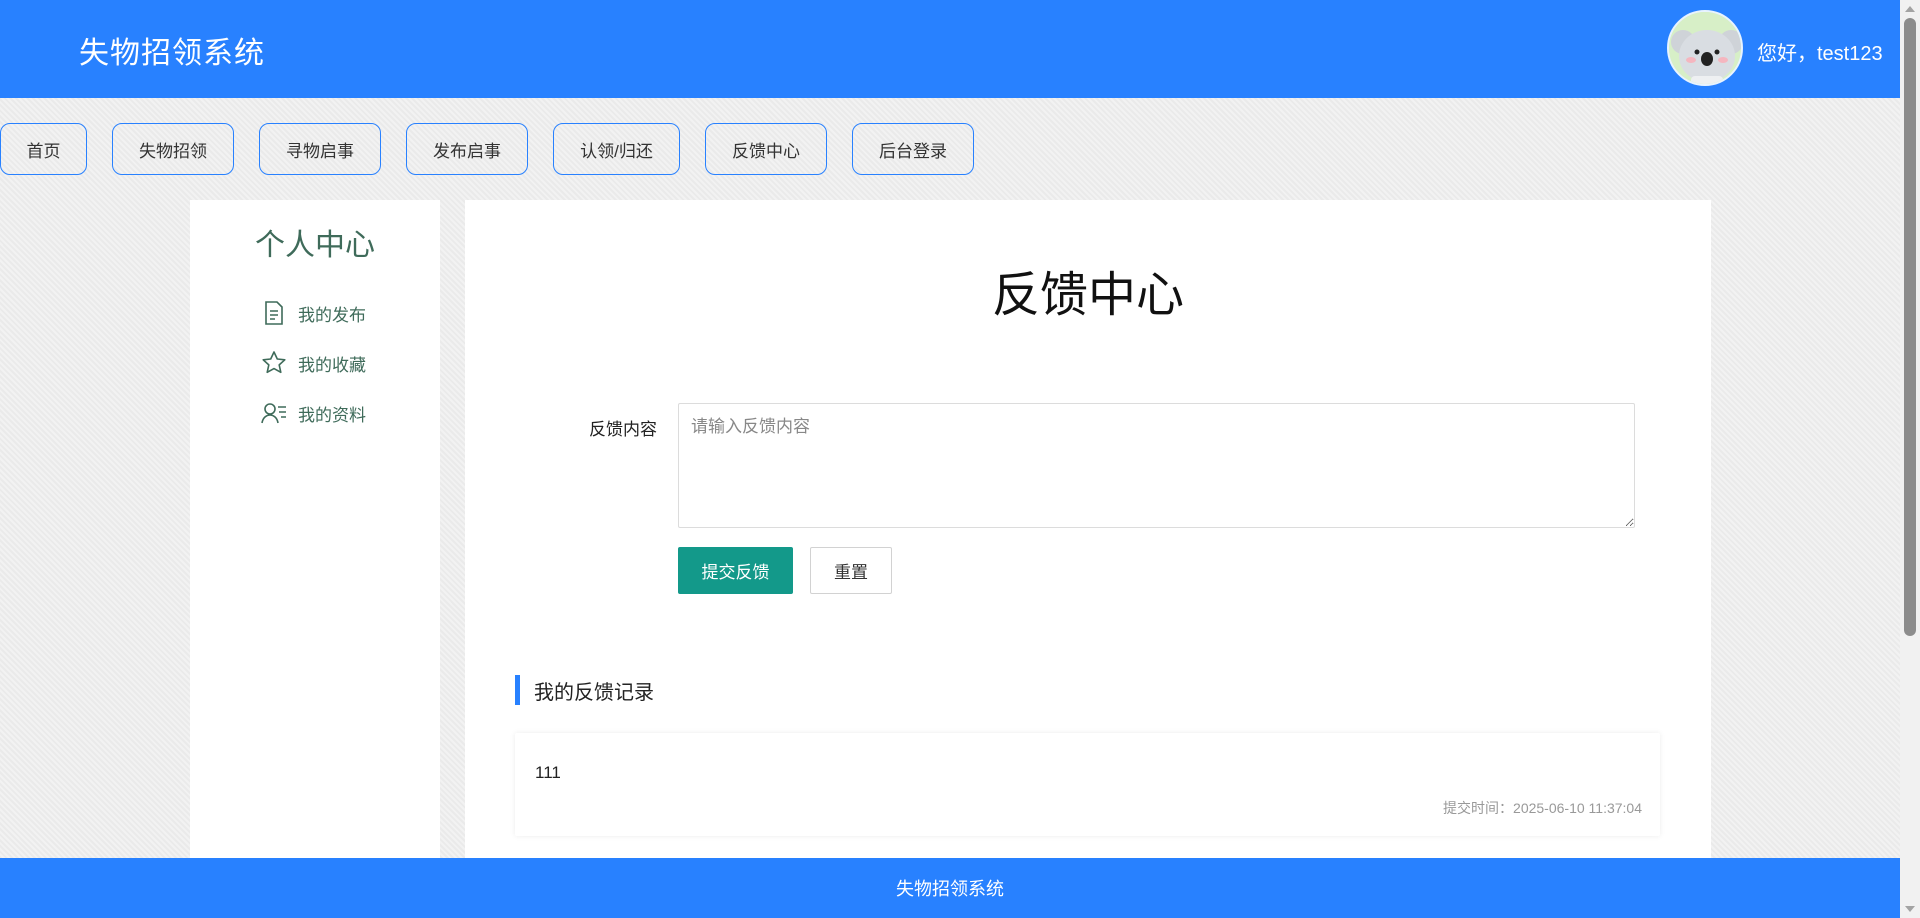 The image size is (1920, 918). Describe the element at coordinates (616, 149) in the screenshot. I see `nav-claim-return: 认领/归还` at that location.